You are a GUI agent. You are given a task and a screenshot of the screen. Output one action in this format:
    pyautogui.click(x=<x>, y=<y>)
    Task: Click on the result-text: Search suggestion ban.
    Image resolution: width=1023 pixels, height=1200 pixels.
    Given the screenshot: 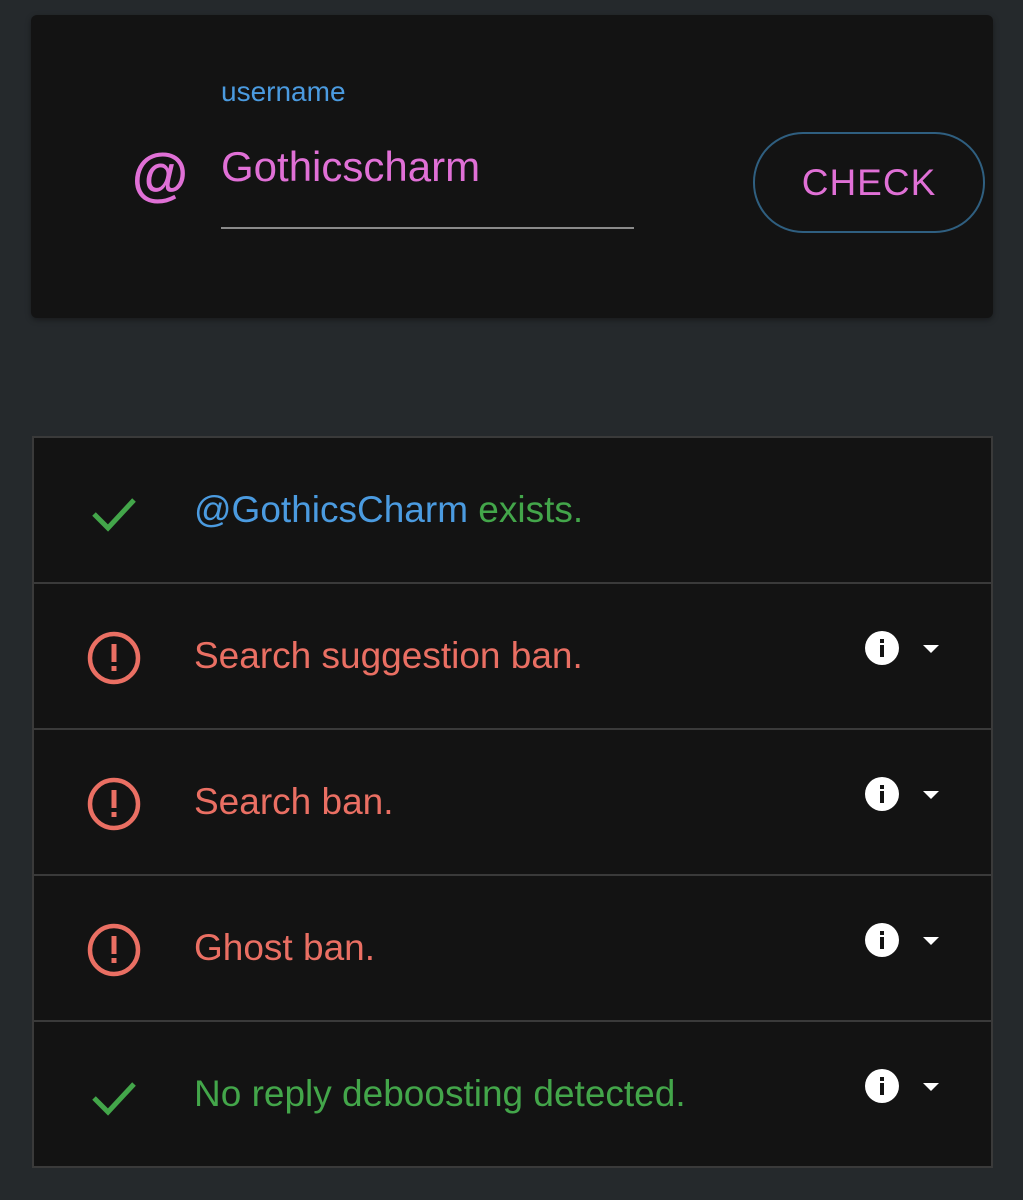 What is the action you would take?
    pyautogui.click(x=388, y=655)
    